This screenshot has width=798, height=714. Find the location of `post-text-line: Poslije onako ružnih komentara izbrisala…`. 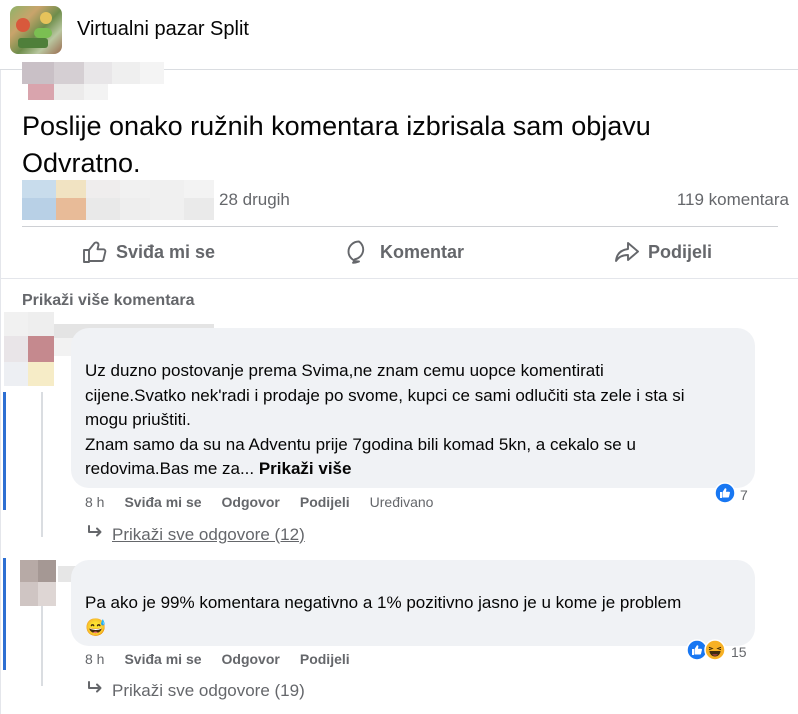

post-text-line: Poslije onako ružnih komentara izbrisala… is located at coordinates (336, 126).